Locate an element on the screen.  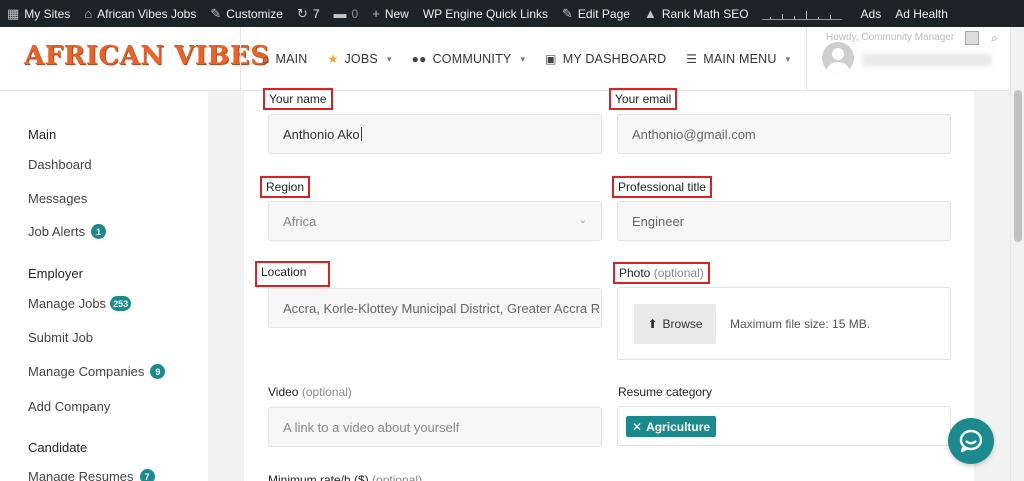
sidebar-item-submit-job: Submit Job is located at coordinates (60, 337).